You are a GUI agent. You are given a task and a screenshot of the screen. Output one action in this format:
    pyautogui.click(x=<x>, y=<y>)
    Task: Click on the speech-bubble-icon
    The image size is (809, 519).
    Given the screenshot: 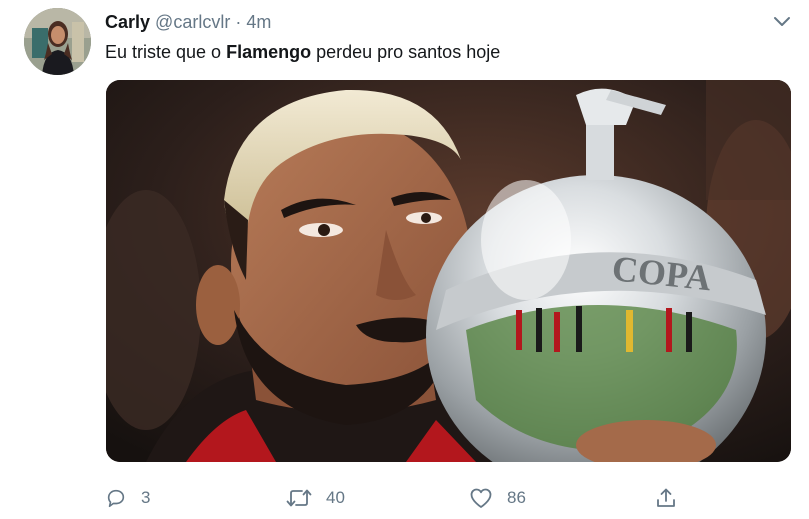 What is the action you would take?
    pyautogui.click(x=116, y=498)
    